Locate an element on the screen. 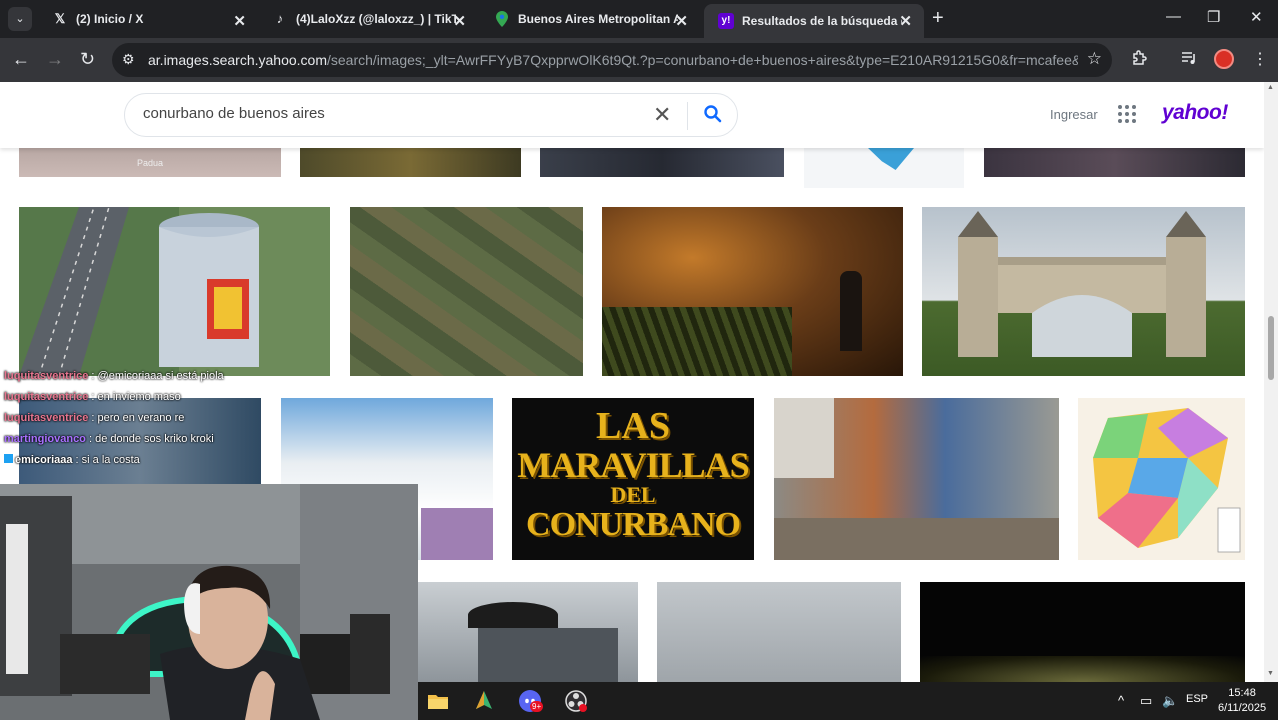  chat-text: : en inviemo maso is located at coordinates (136, 397).